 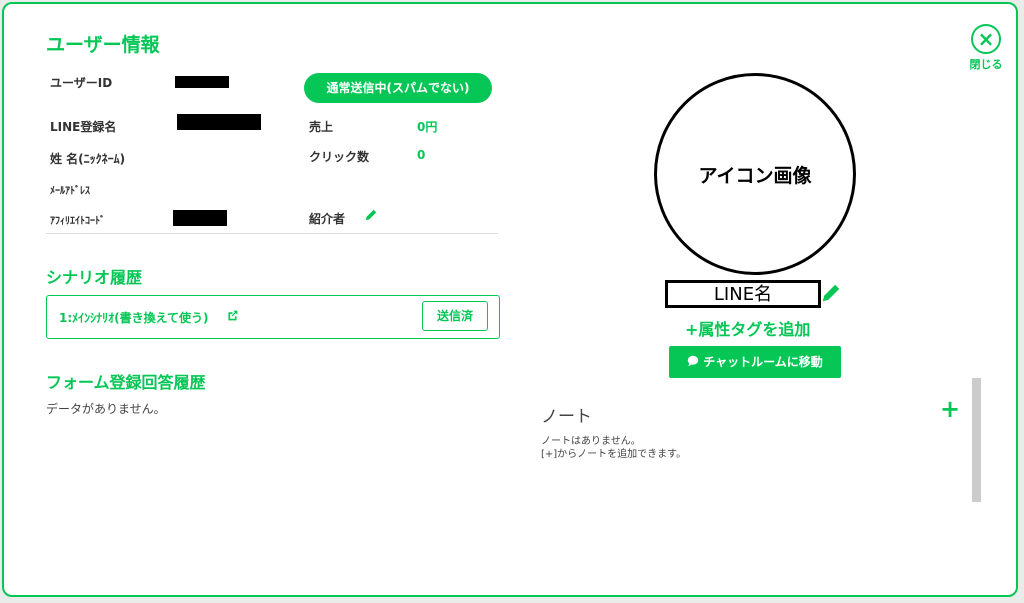 What do you see at coordinates (88, 159) in the screenshot?
I see `name-label: 姓 名(ﾆｯｸﾈｰﾑ)` at bounding box center [88, 159].